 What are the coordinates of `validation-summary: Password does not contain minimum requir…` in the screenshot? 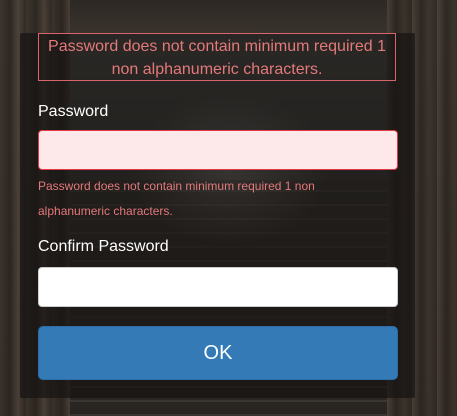 It's located at (217, 57).